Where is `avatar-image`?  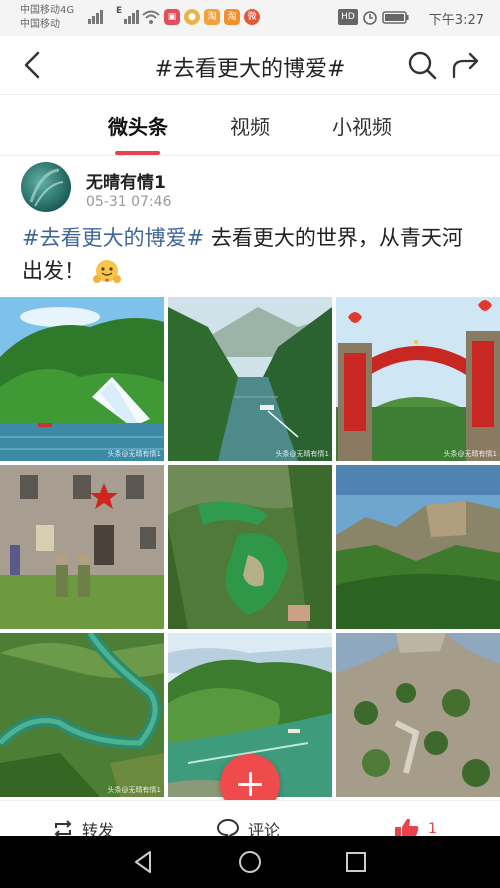
avatar-image is located at coordinates (46, 187).